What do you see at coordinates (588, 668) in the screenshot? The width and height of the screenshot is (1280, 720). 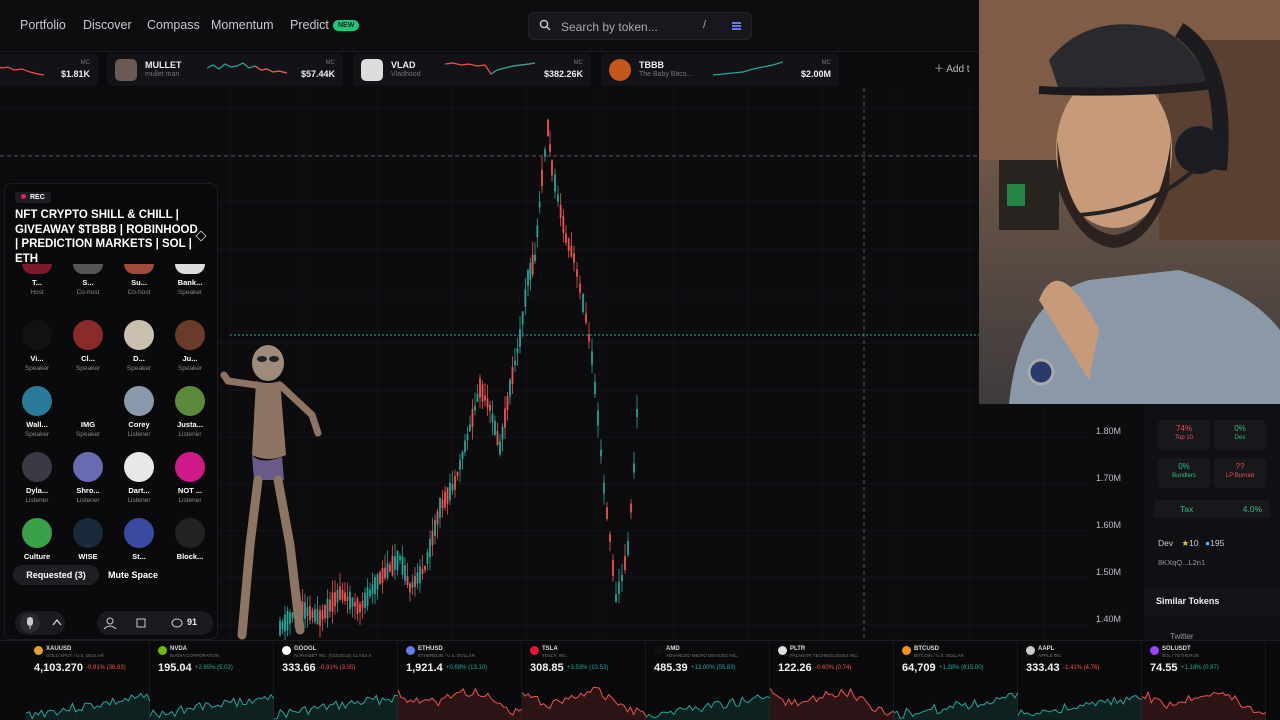 I see `ticker-change: +3.53% (10.53)` at bounding box center [588, 668].